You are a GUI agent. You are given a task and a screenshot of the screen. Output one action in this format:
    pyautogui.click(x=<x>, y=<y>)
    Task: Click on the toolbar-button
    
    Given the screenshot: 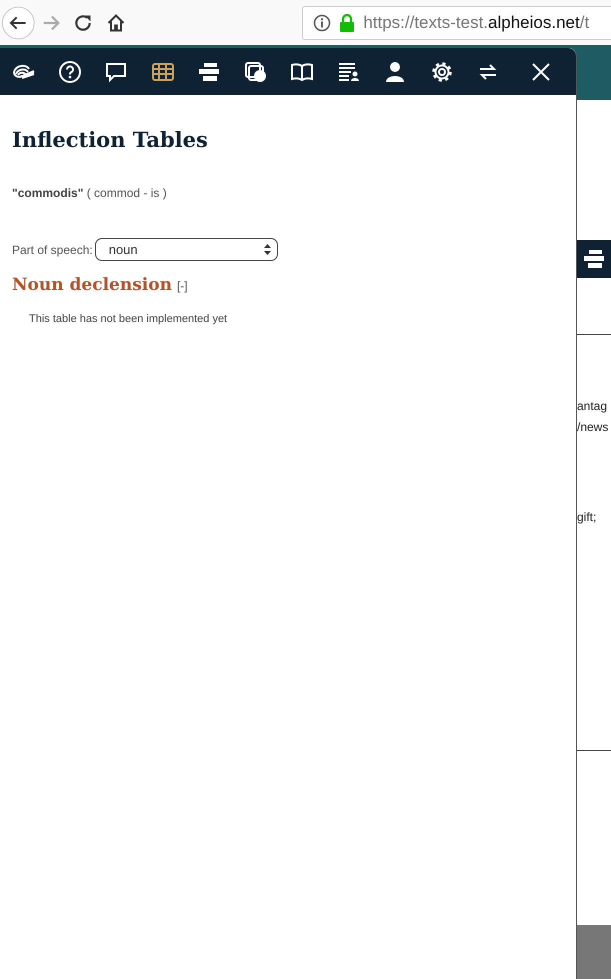 What is the action you would take?
    pyautogui.click(x=594, y=259)
    